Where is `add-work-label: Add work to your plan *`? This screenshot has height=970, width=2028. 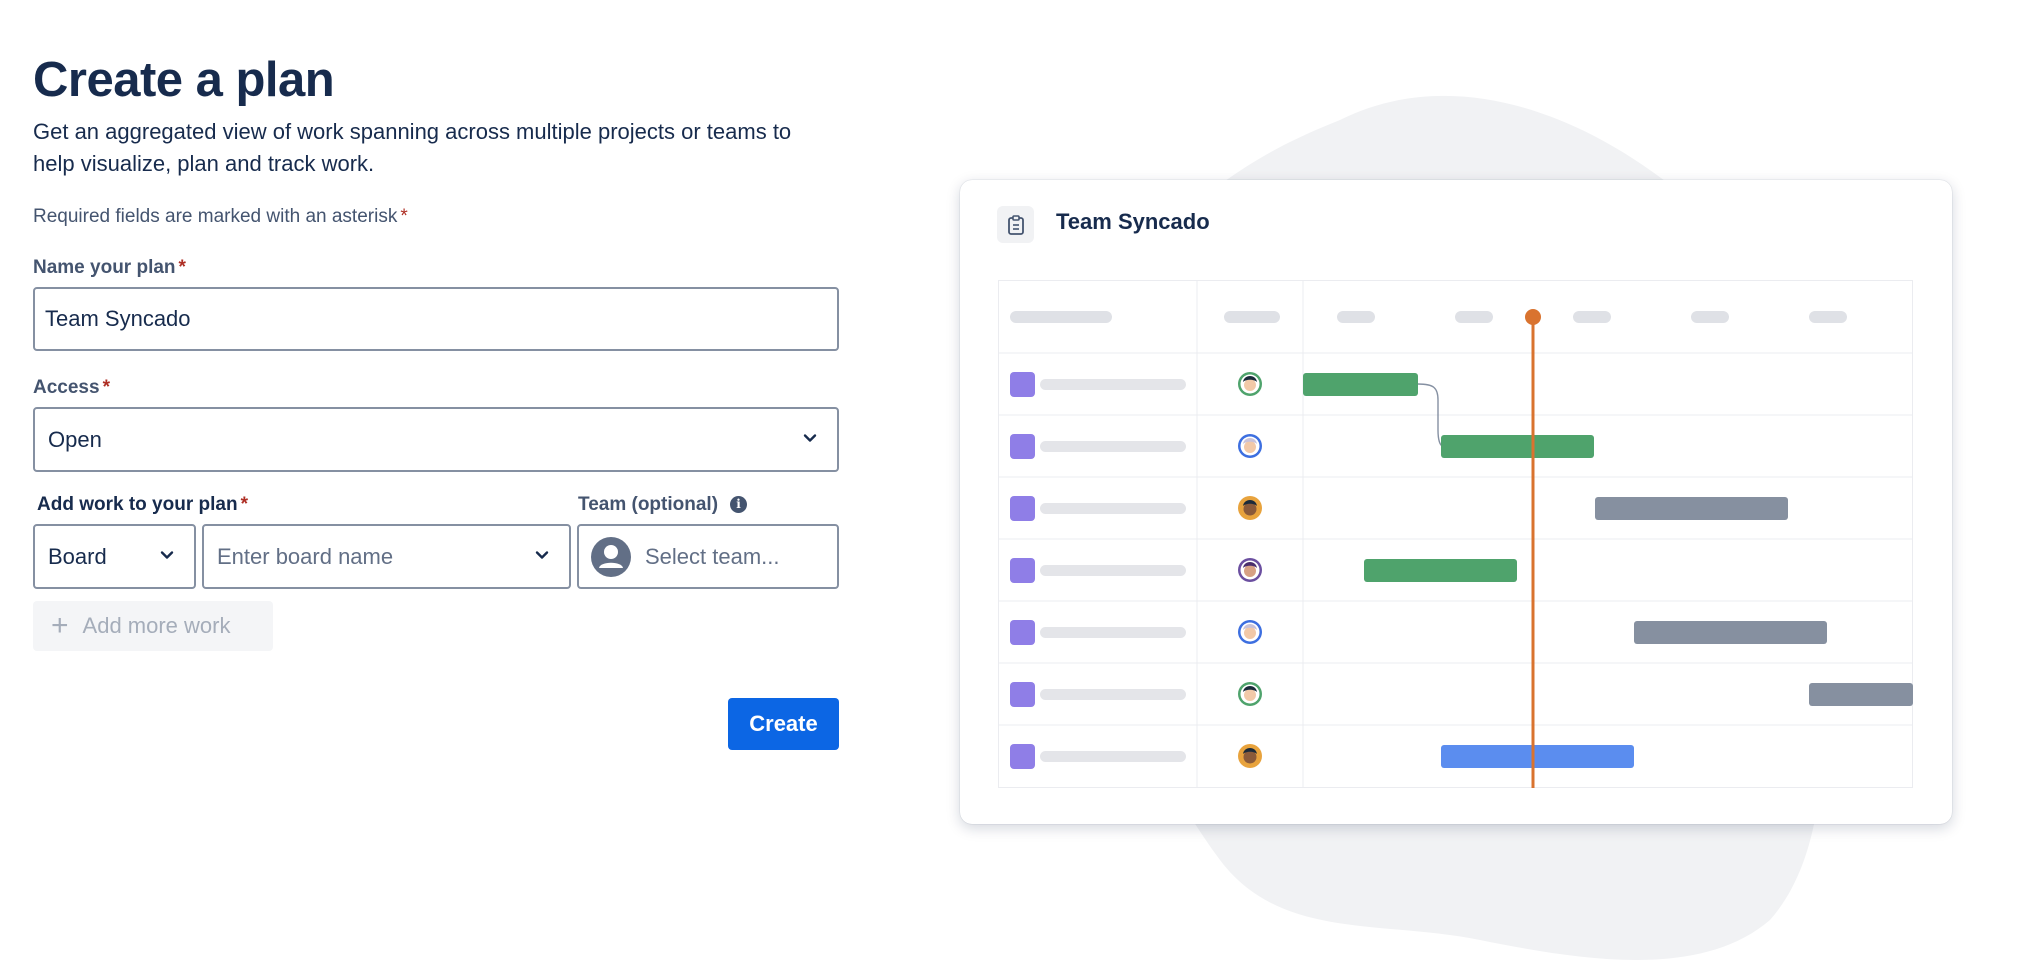
add-work-label: Add work to your plan * is located at coordinates (142, 505).